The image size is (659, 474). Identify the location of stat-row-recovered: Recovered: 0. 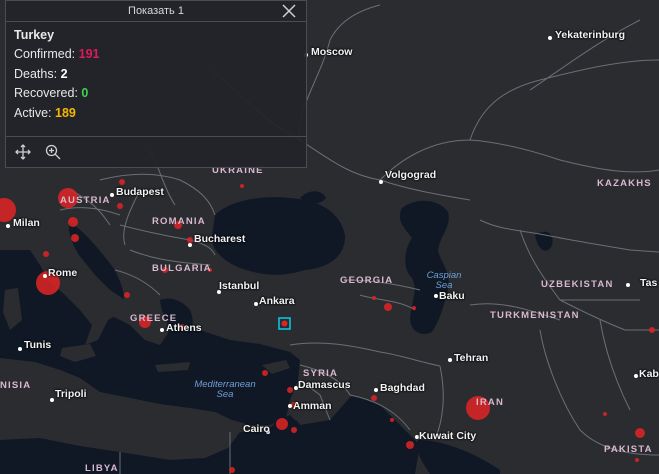
(156, 96).